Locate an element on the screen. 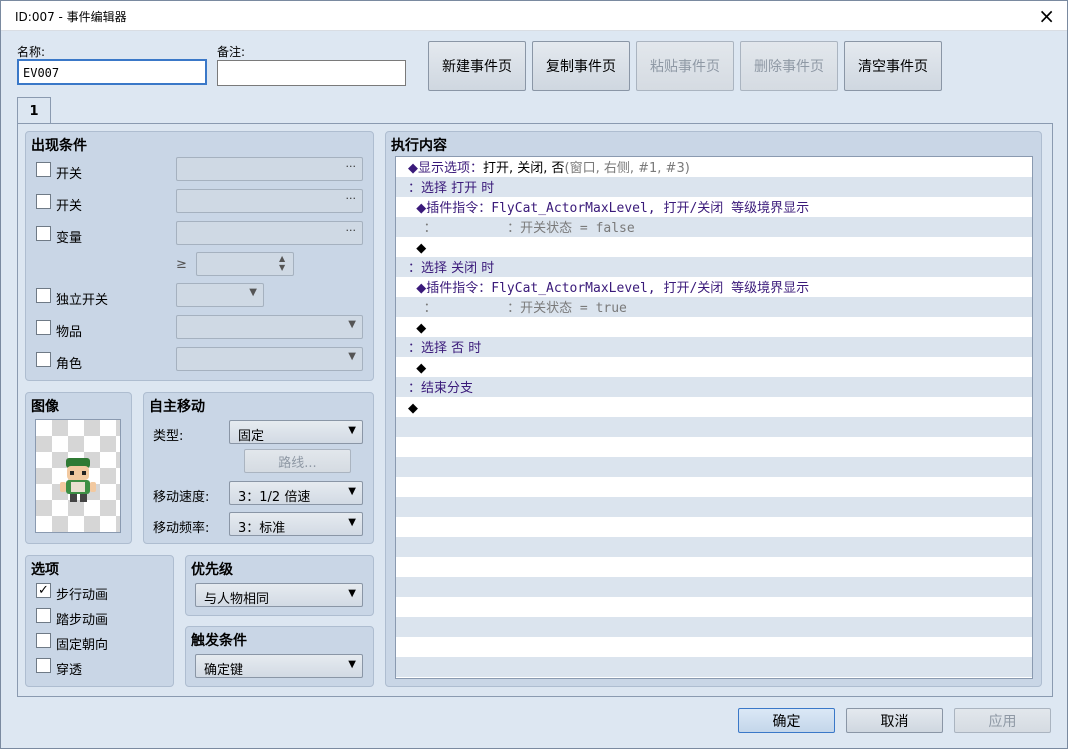 This screenshot has height=749, width=1068. type-value: 固定 is located at coordinates (251, 436).